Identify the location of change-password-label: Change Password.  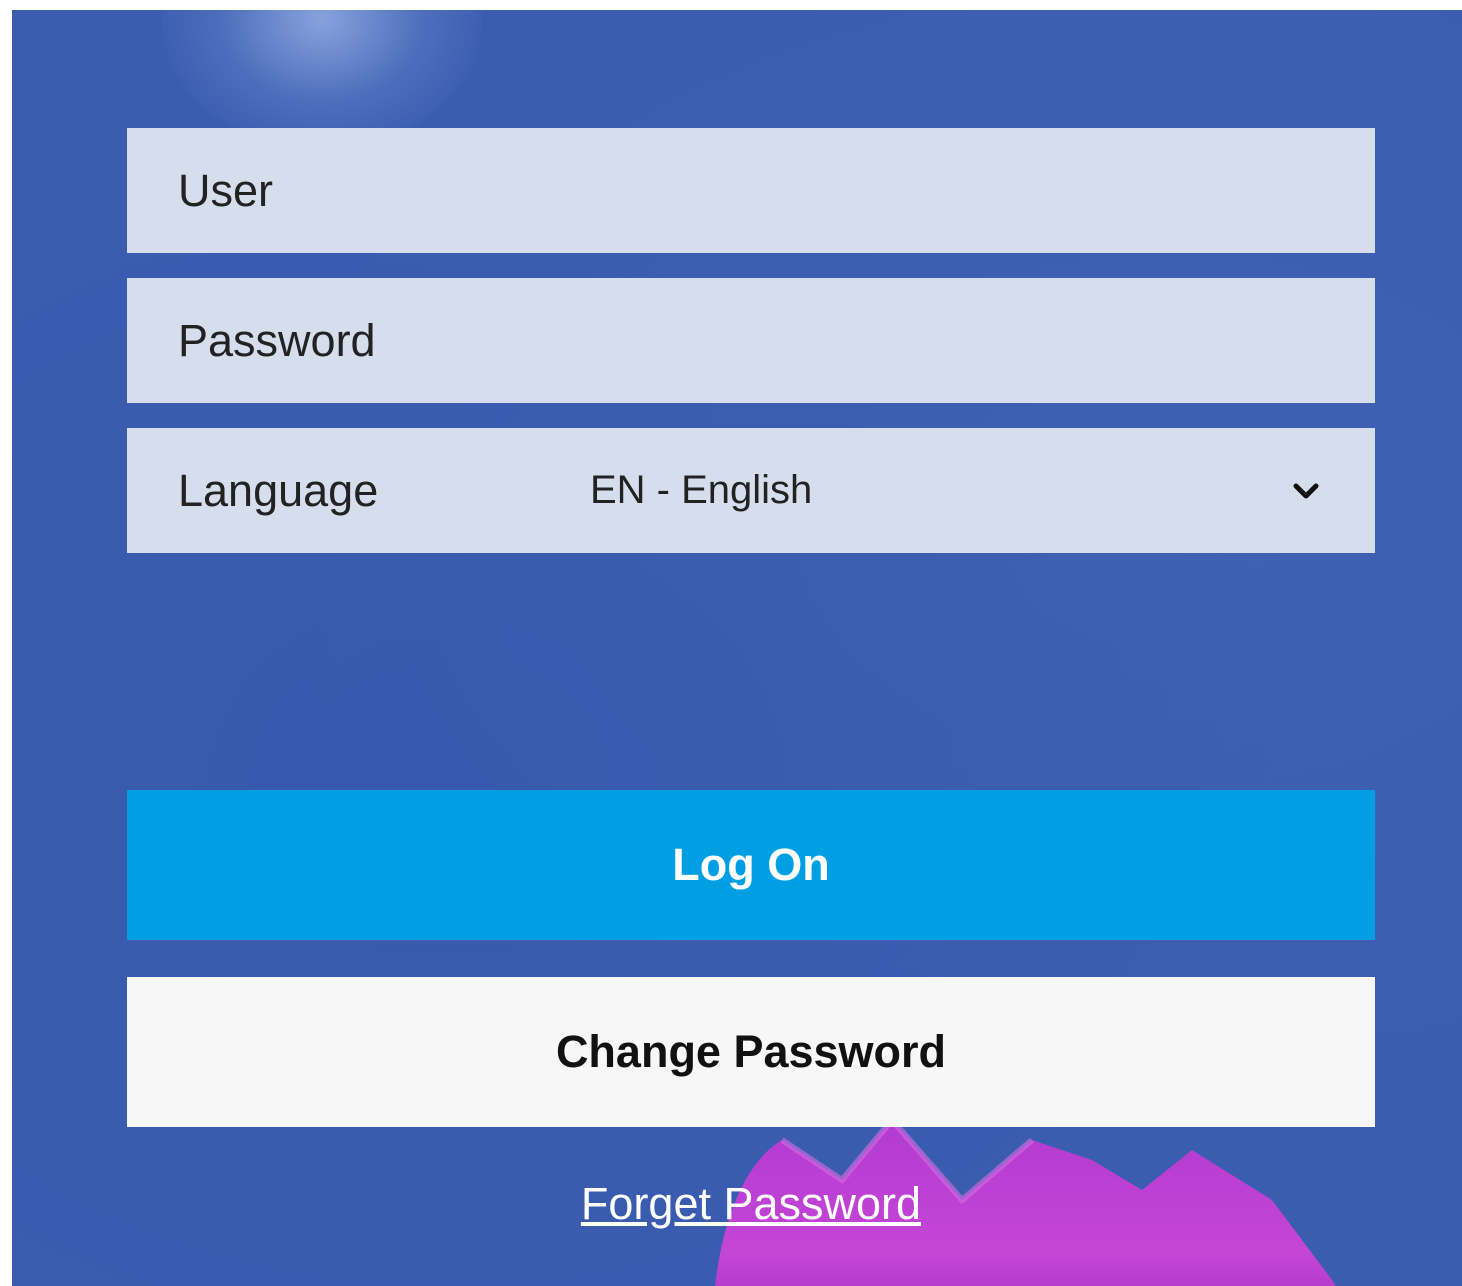
(751, 1051).